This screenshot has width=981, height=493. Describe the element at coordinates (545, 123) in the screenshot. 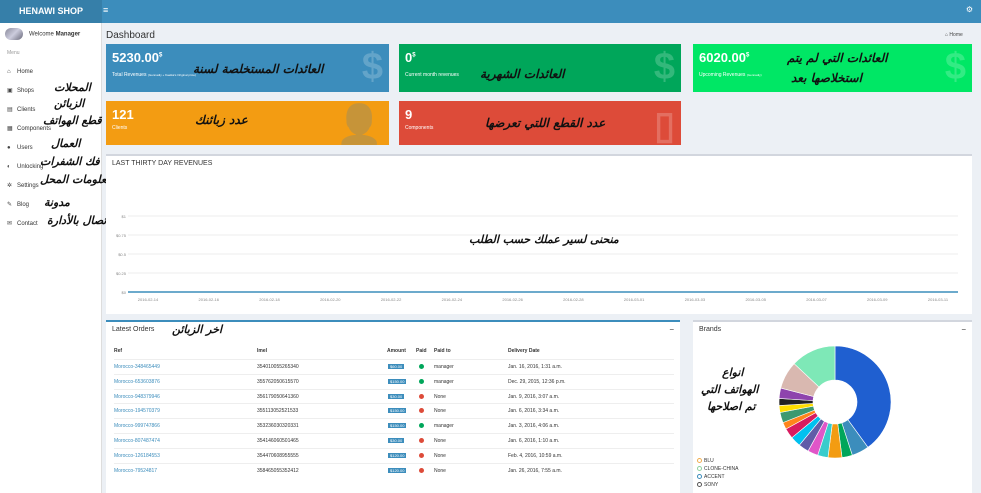

I see `annotation-components-count: عدد القطع اللتي تعرضها` at that location.